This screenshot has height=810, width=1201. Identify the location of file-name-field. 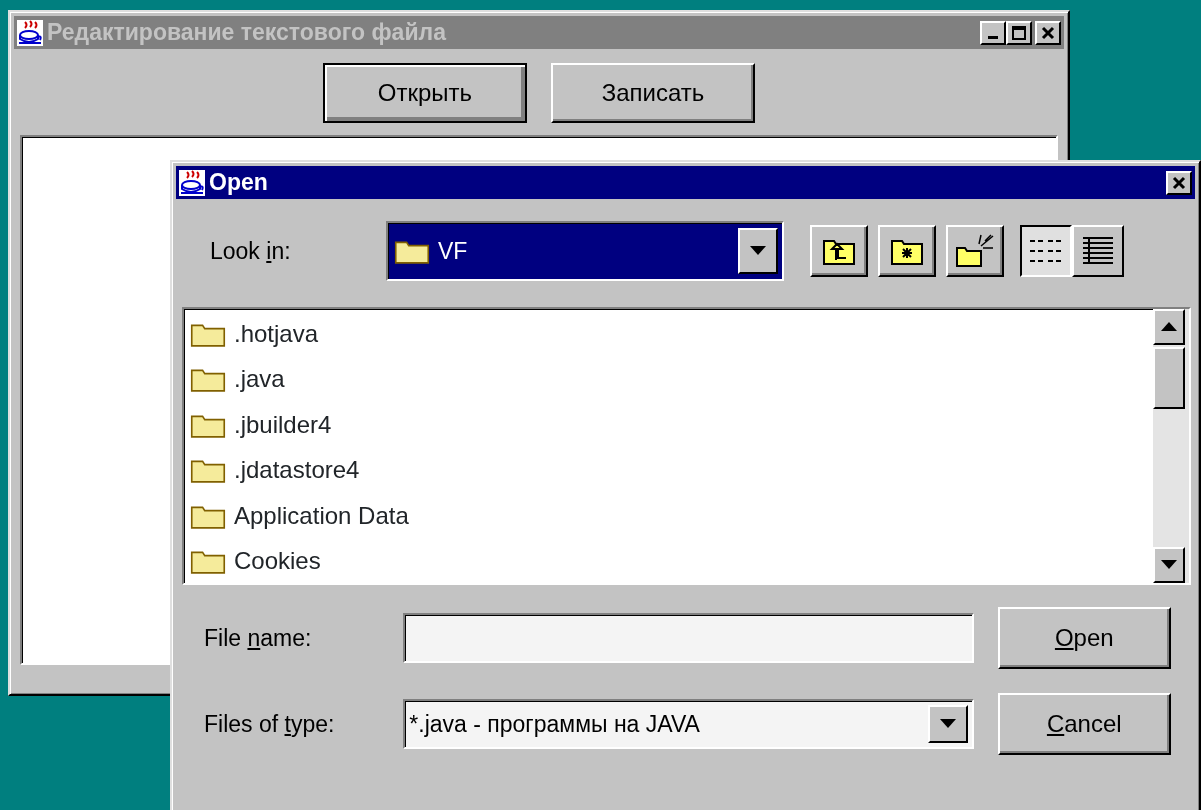
(688, 638).